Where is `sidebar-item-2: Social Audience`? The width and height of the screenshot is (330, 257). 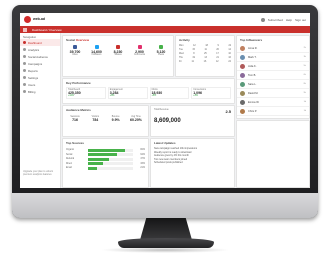
sidebar-item-2: Social Audience is located at coordinates (40, 56).